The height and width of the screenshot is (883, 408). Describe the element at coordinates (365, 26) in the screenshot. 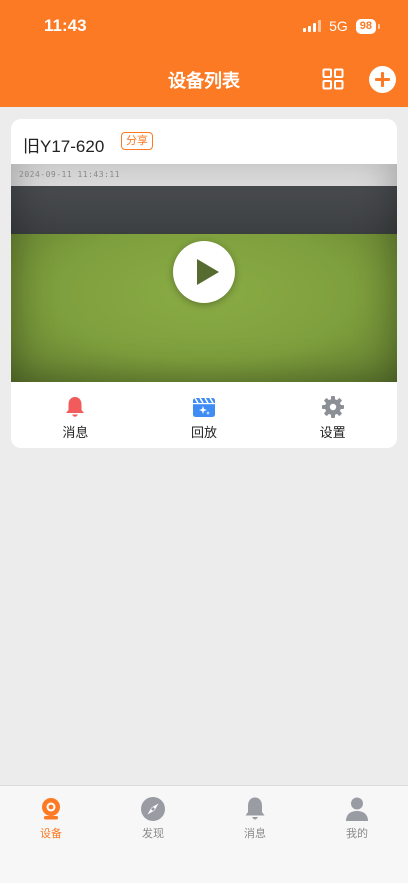

I see `battery-level: 98` at that location.